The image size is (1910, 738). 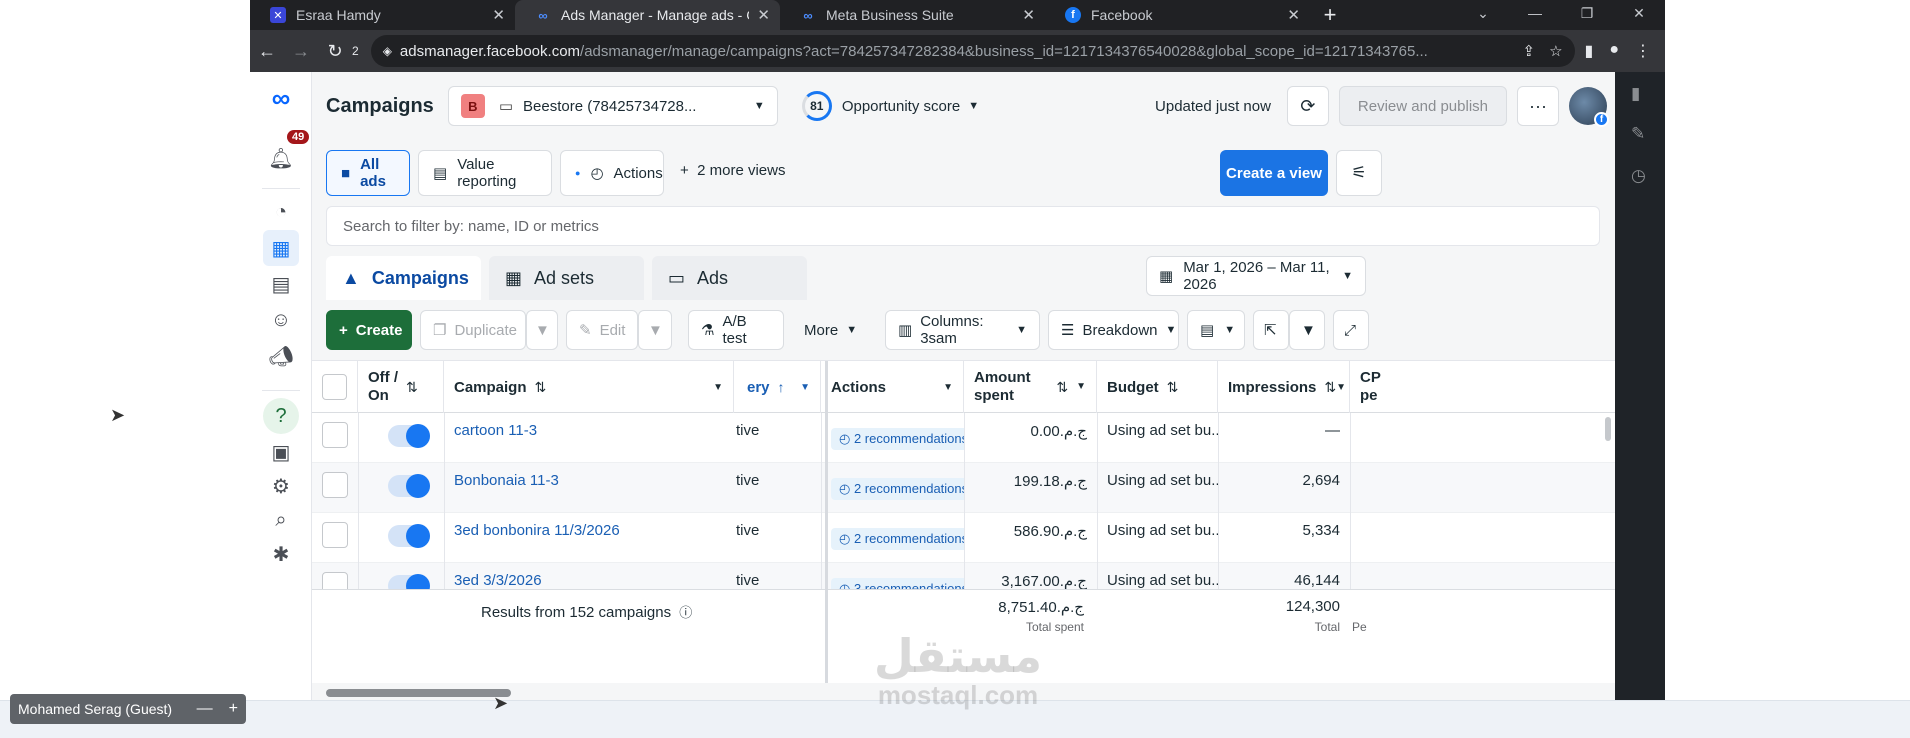 What do you see at coordinates (1639, 15) in the screenshot?
I see `close-window-icon: ✕` at bounding box center [1639, 15].